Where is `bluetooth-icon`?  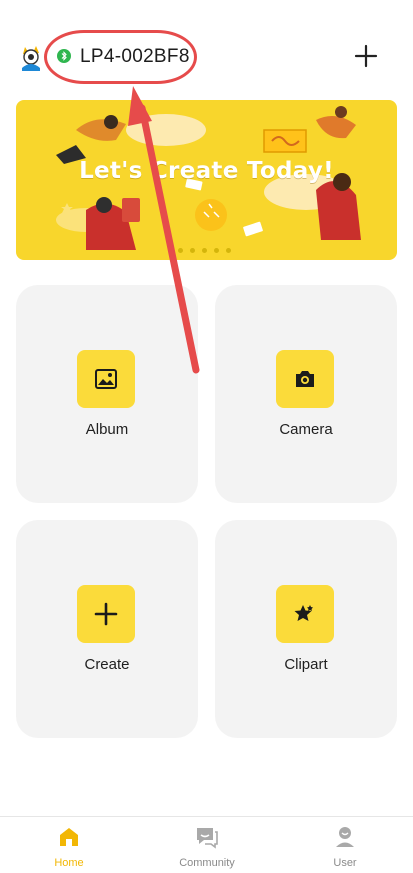 bluetooth-icon is located at coordinates (64, 56).